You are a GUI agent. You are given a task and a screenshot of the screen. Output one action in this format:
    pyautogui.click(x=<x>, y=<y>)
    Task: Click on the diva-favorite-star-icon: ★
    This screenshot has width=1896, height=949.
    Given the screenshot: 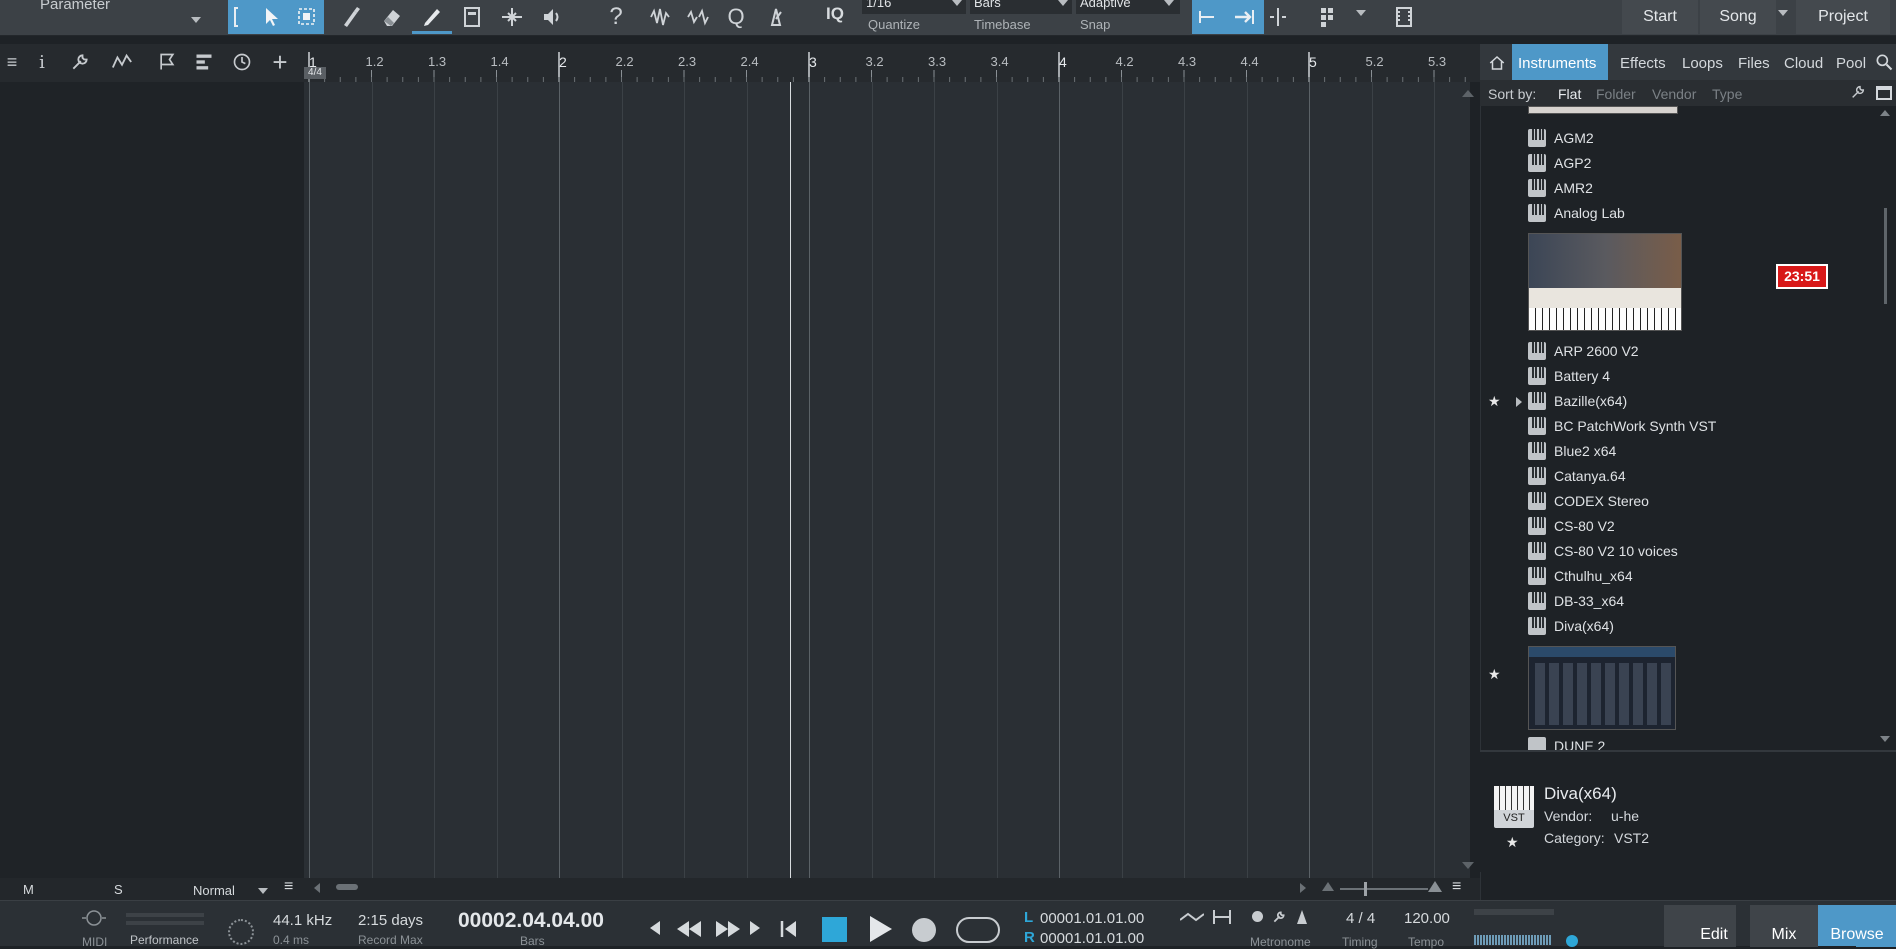 What is the action you would take?
    pyautogui.click(x=1494, y=674)
    